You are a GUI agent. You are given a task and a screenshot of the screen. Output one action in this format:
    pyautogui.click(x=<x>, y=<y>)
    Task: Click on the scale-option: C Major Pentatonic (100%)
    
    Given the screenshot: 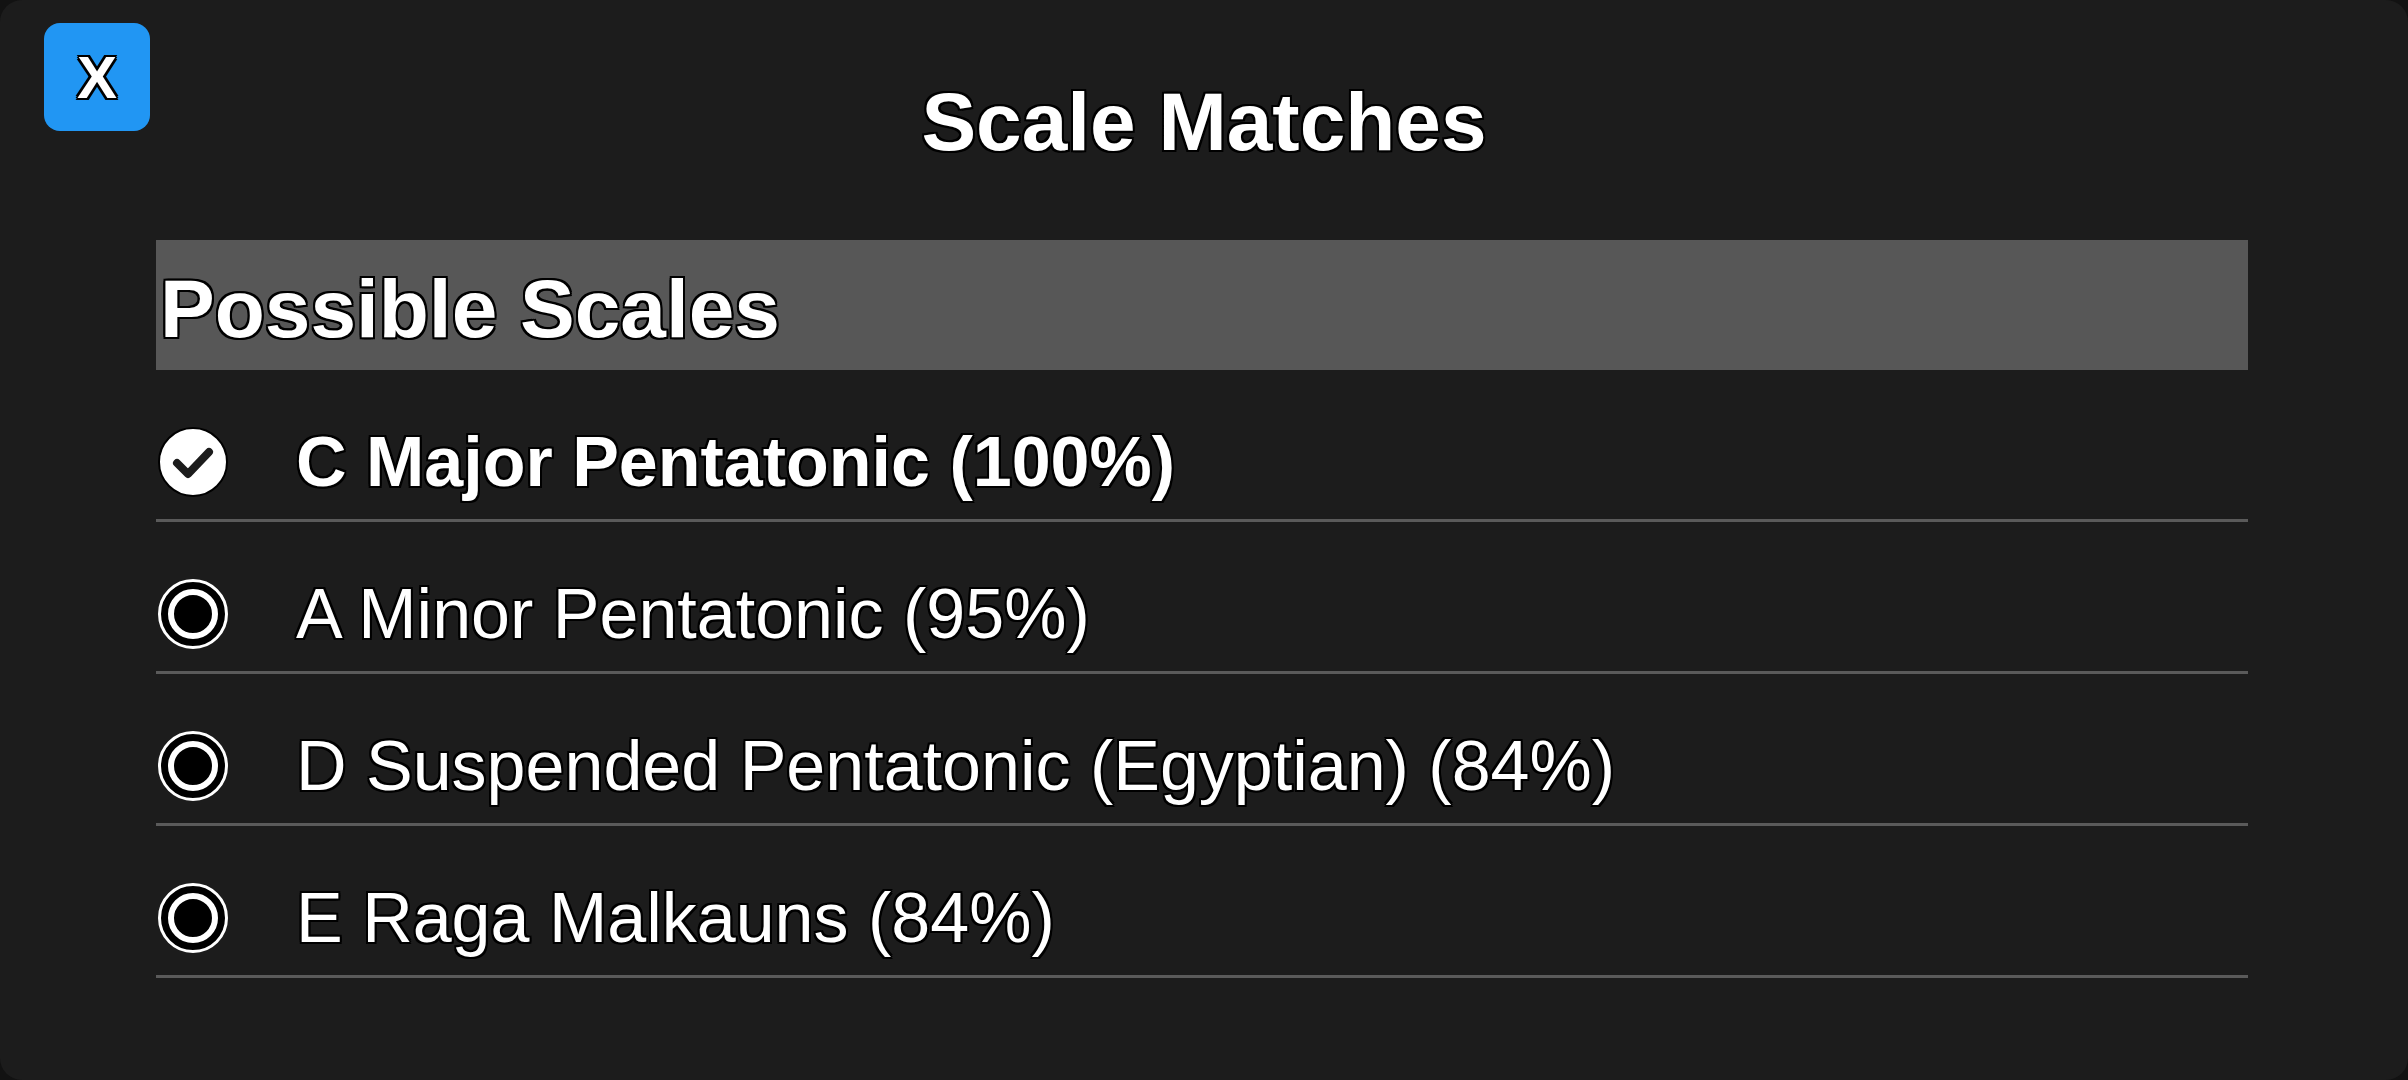 What is the action you would take?
    pyautogui.click(x=1202, y=446)
    